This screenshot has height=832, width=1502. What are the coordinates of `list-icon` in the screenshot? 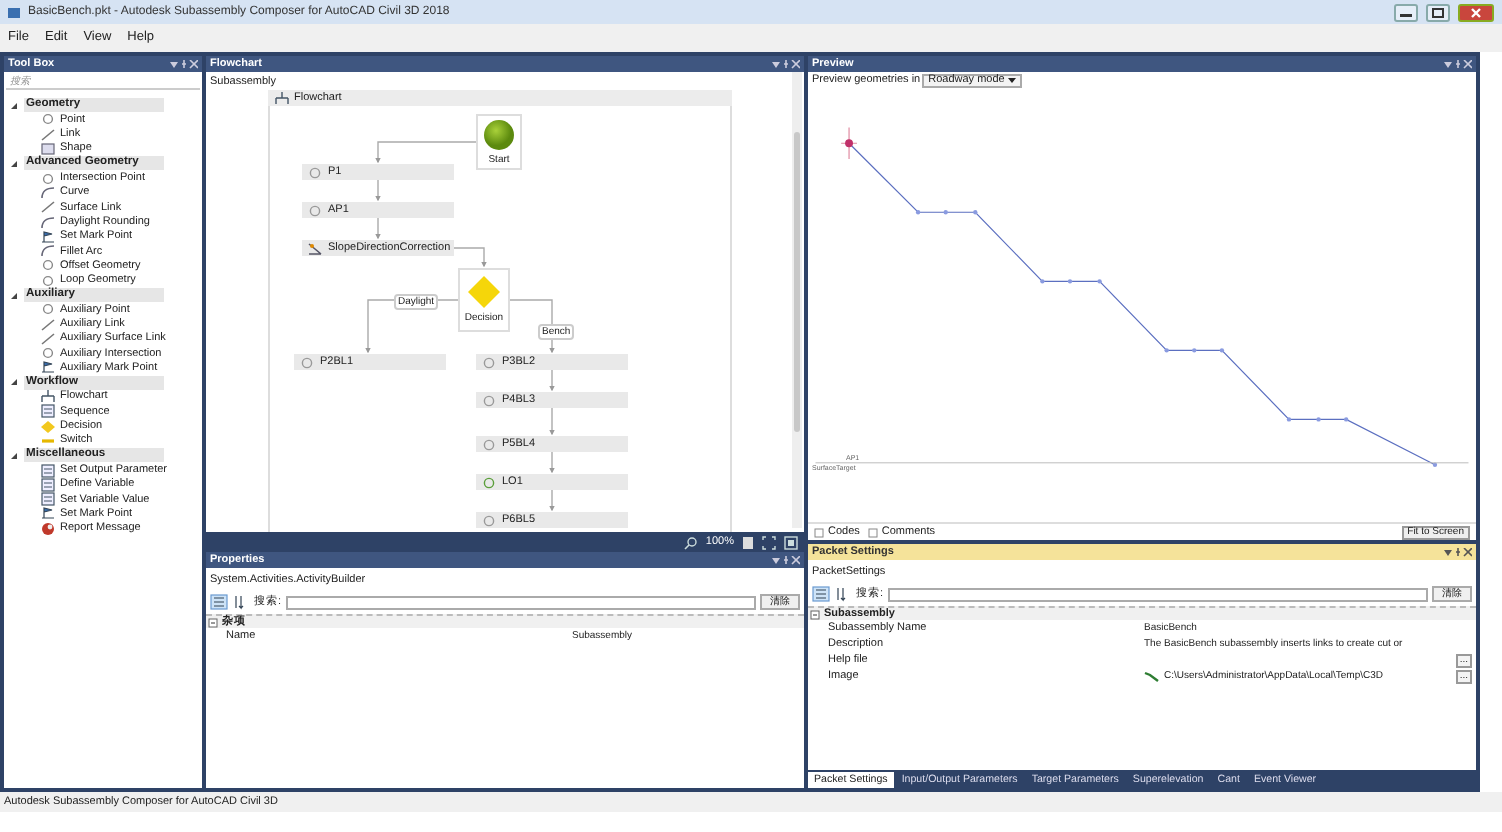 It's located at (48, 411).